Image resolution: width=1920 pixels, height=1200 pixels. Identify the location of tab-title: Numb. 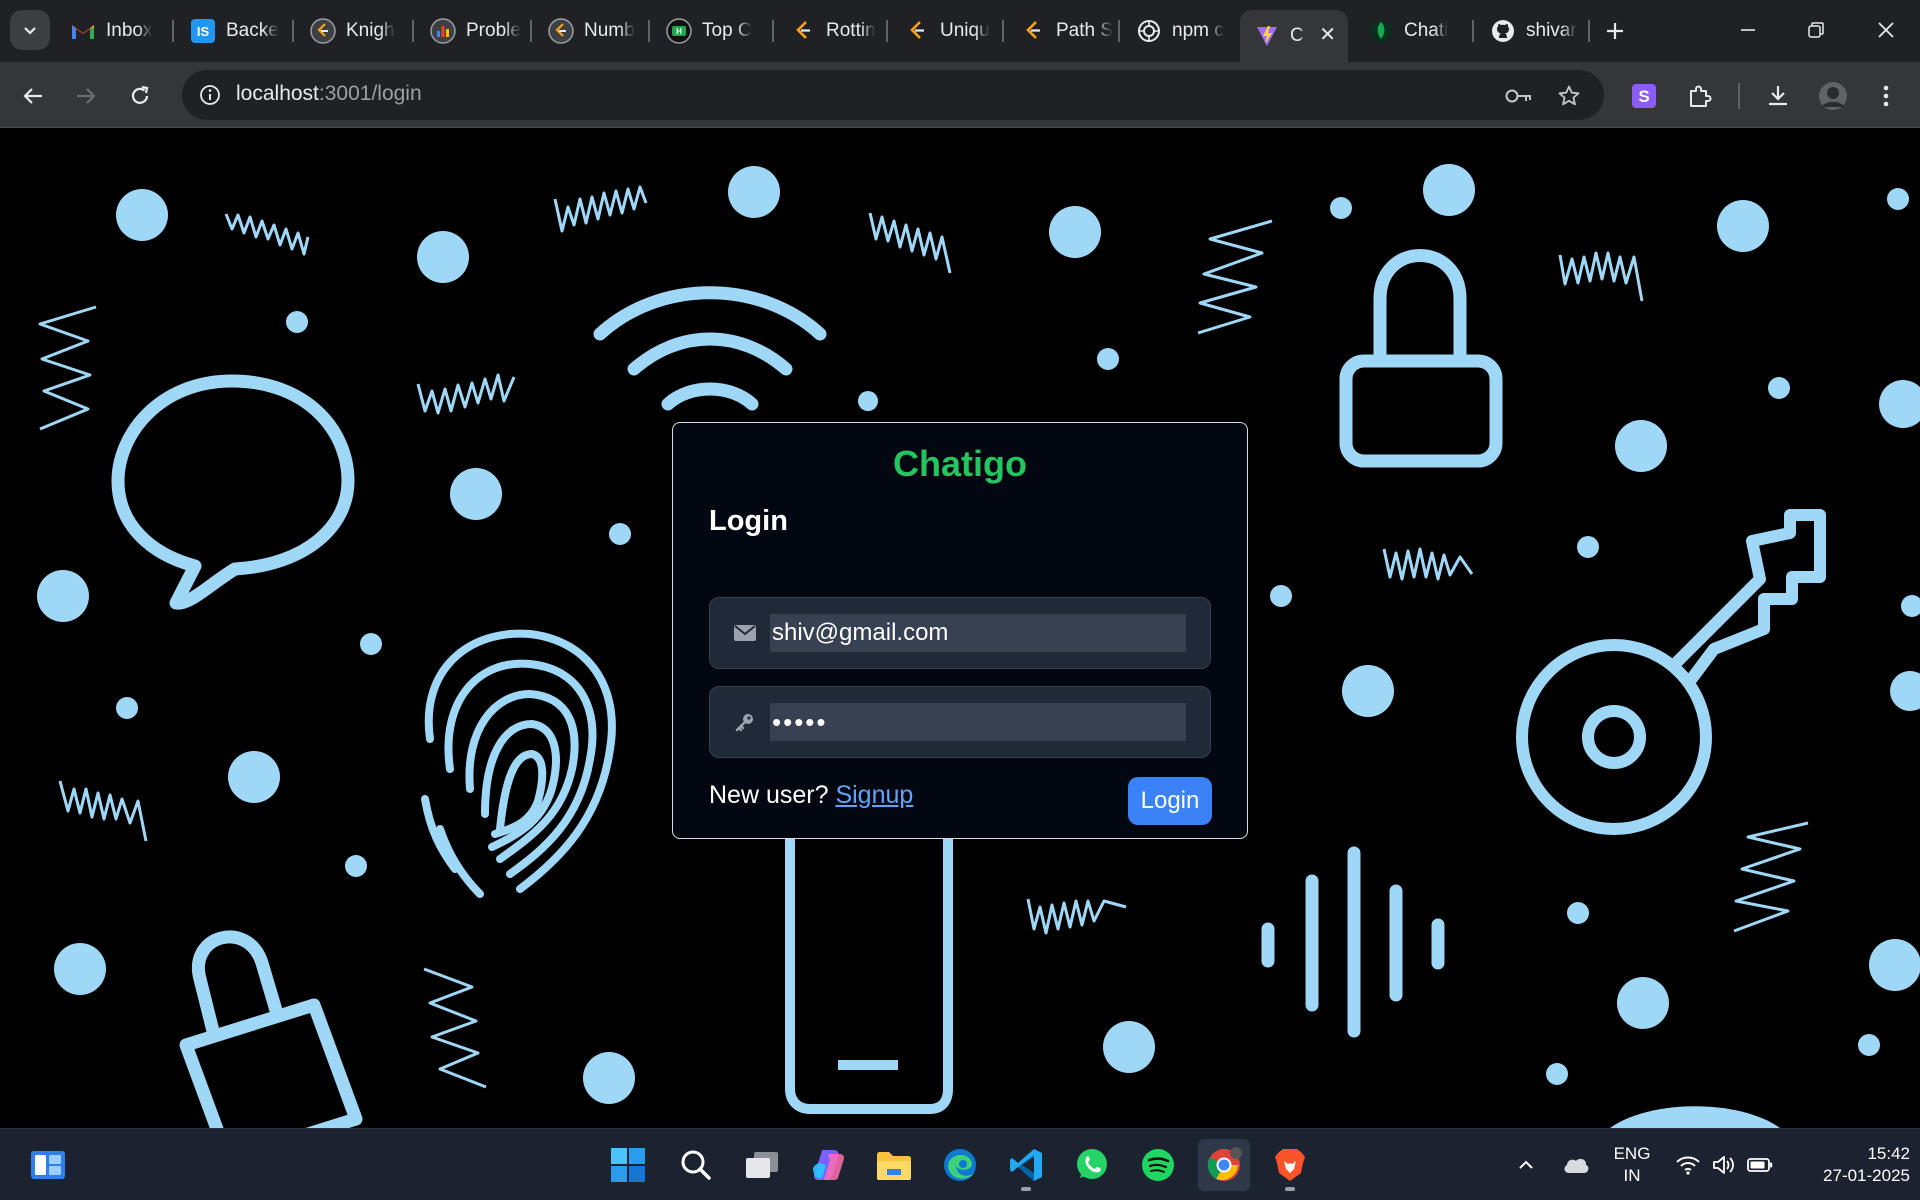
(609, 30).